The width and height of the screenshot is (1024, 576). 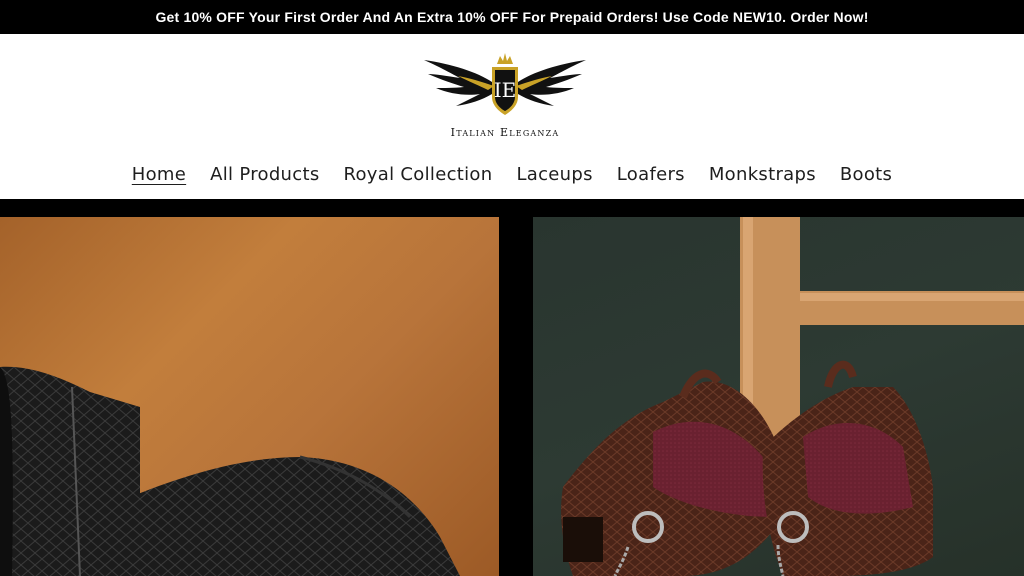 I want to click on nav-item-laceups: Laceups, so click(x=554, y=176).